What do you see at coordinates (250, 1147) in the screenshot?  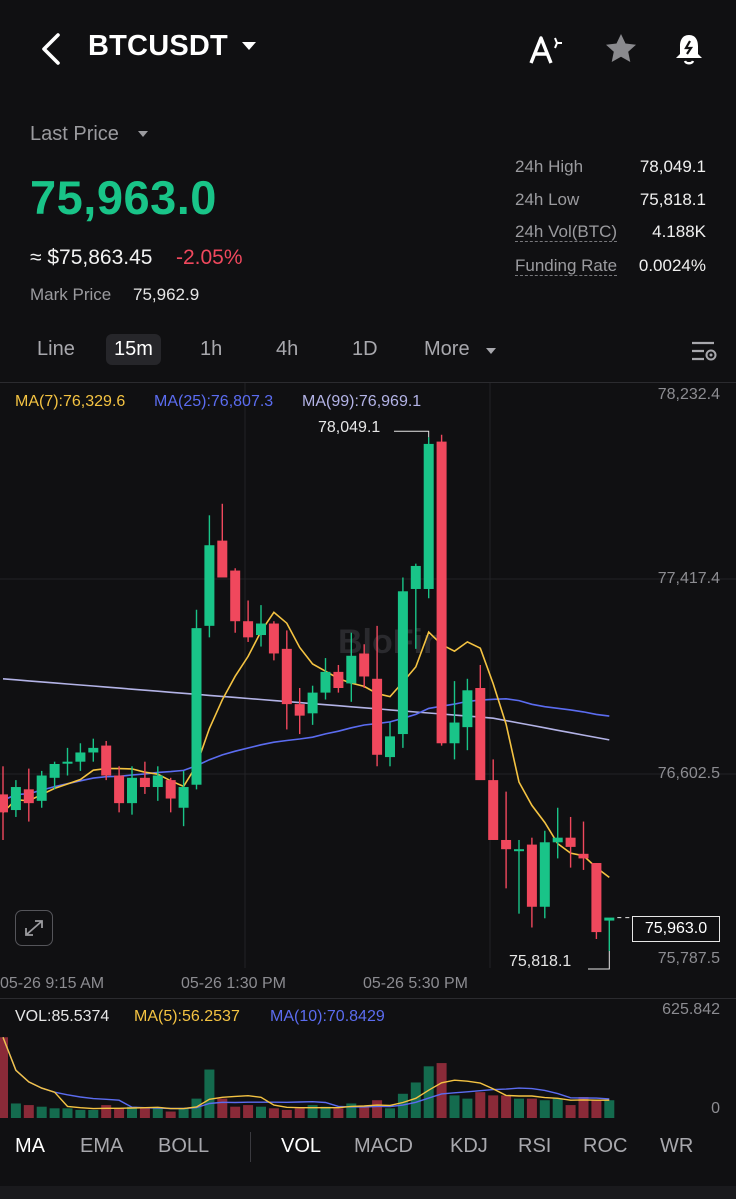 I see `tabs-separator` at bounding box center [250, 1147].